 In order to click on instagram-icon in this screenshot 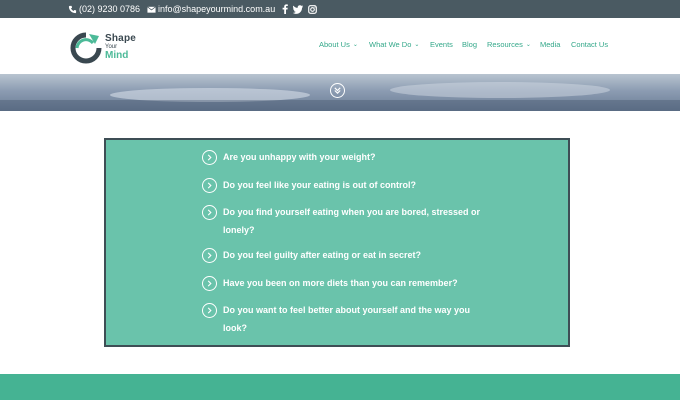, I will do `click(312, 9)`.